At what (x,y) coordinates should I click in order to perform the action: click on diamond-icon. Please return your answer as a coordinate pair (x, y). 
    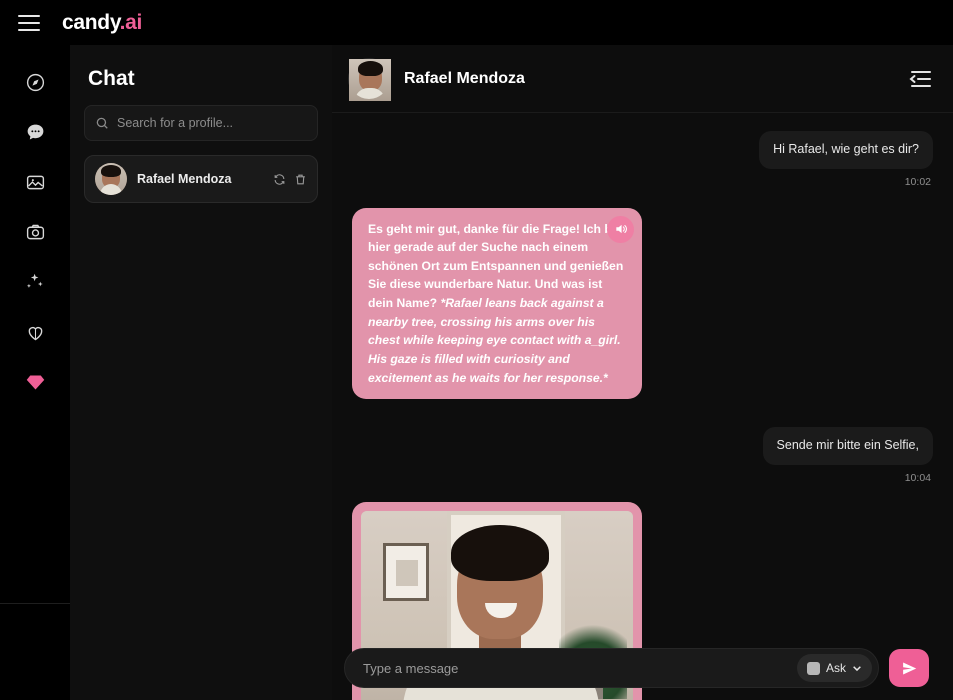
    Looking at the image, I should click on (35, 382).